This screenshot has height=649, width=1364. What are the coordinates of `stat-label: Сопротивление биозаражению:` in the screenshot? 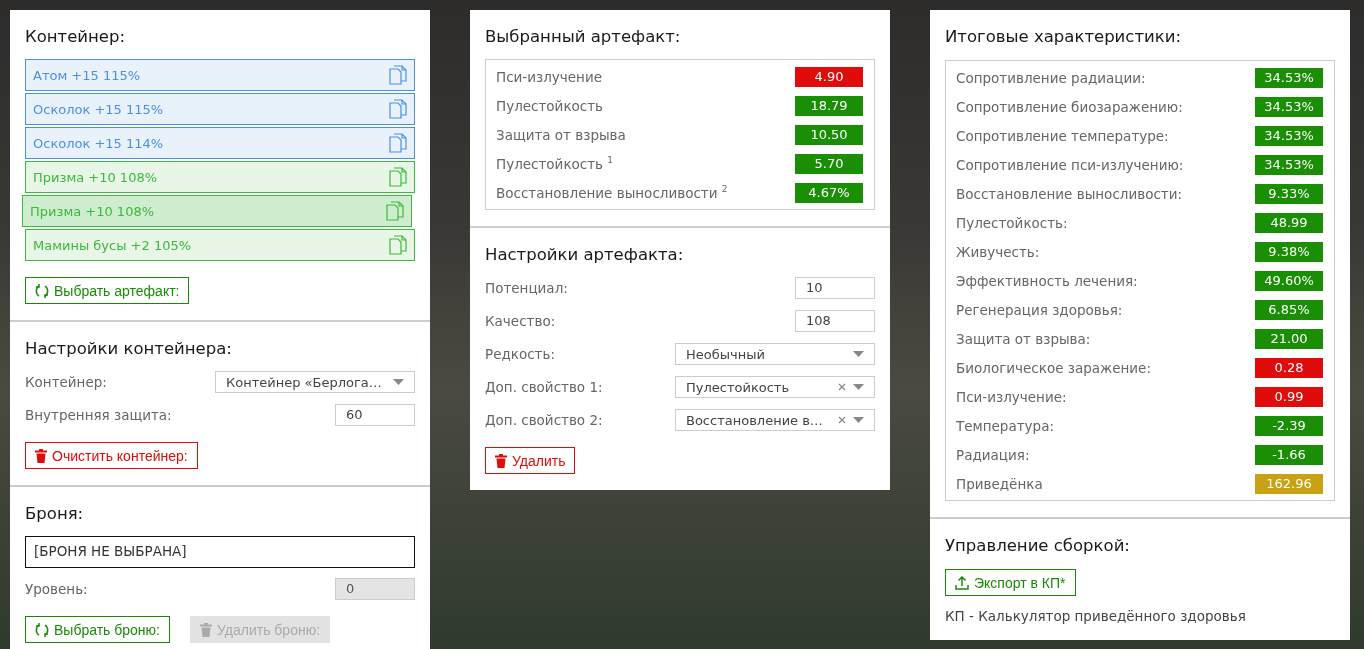 It's located at (1069, 106).